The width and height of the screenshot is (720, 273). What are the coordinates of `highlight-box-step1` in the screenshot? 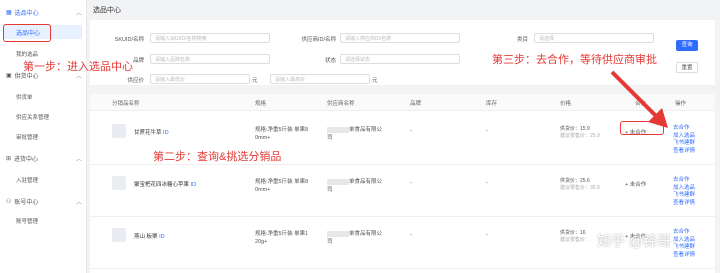 It's located at (27, 33).